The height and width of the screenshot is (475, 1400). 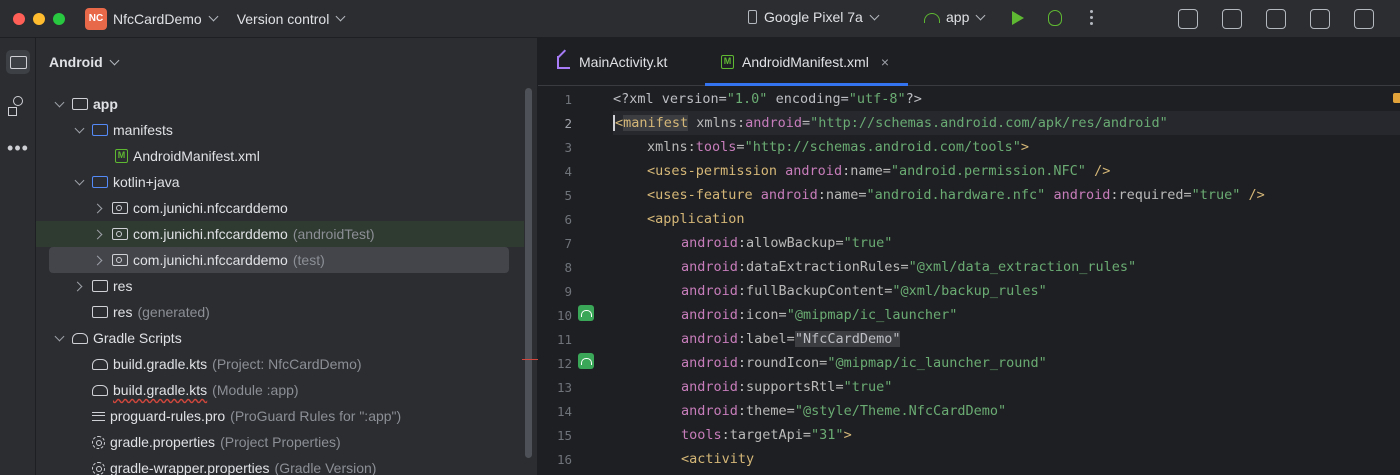 I want to click on project-badge: NC, so click(x=96, y=18).